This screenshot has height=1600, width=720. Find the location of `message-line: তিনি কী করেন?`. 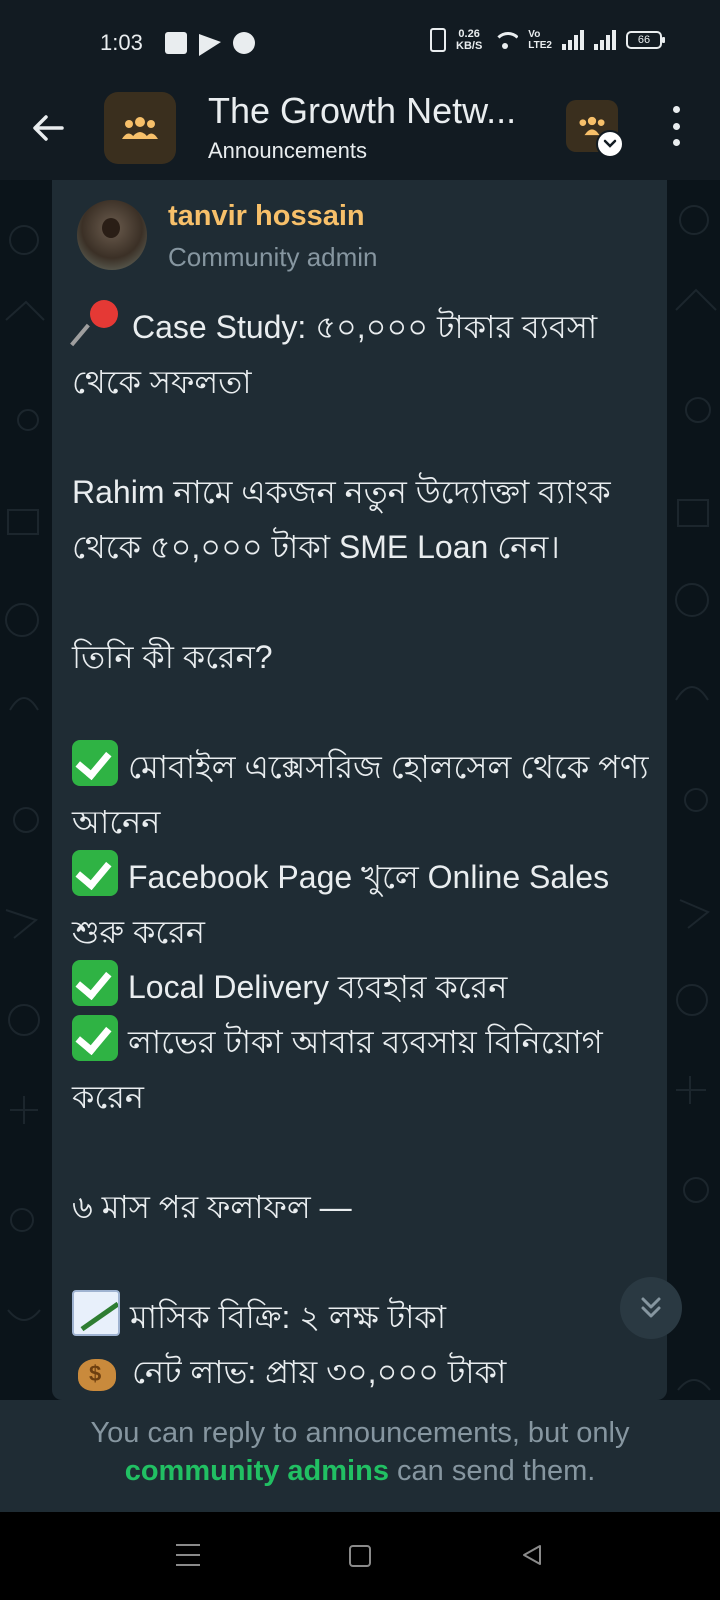

message-line: তিনি কী করেন? is located at coordinates (172, 657).